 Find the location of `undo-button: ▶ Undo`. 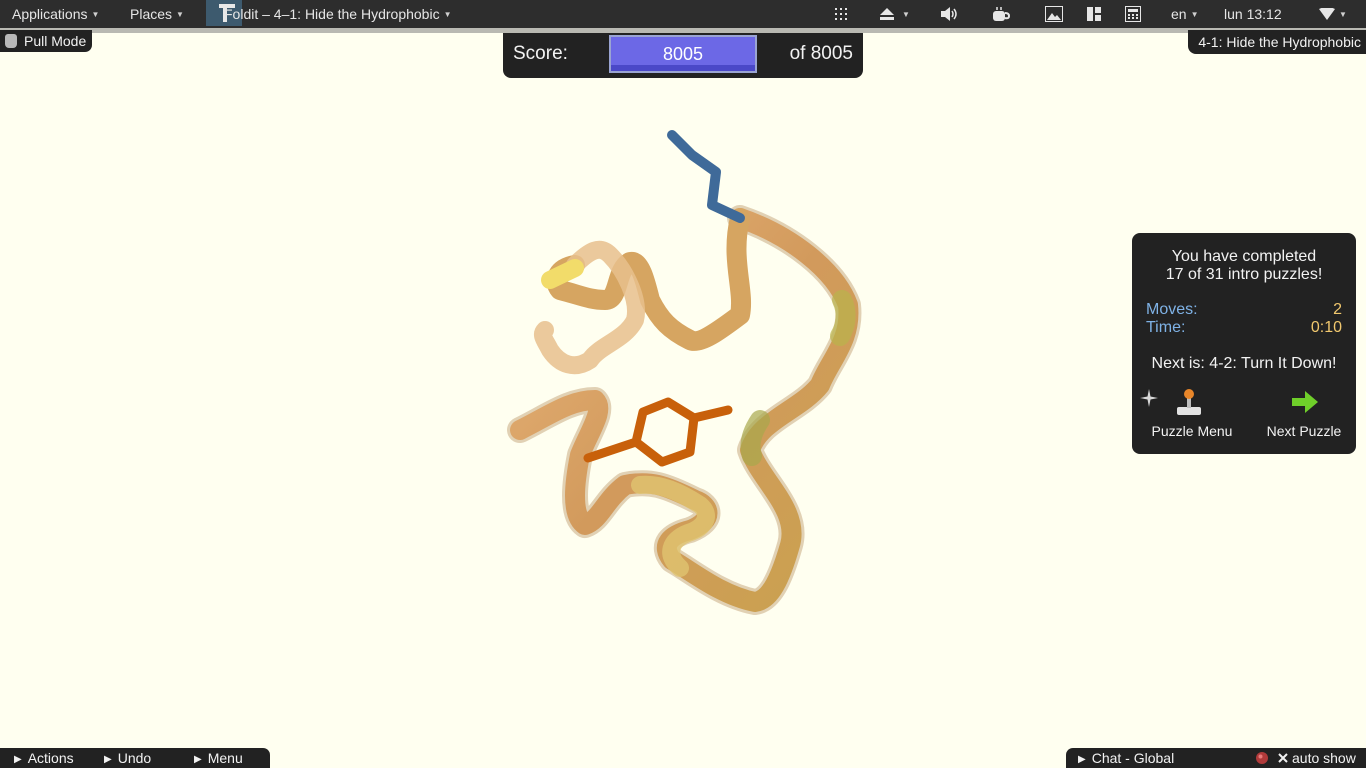

undo-button: ▶ Undo is located at coordinates (127, 758).